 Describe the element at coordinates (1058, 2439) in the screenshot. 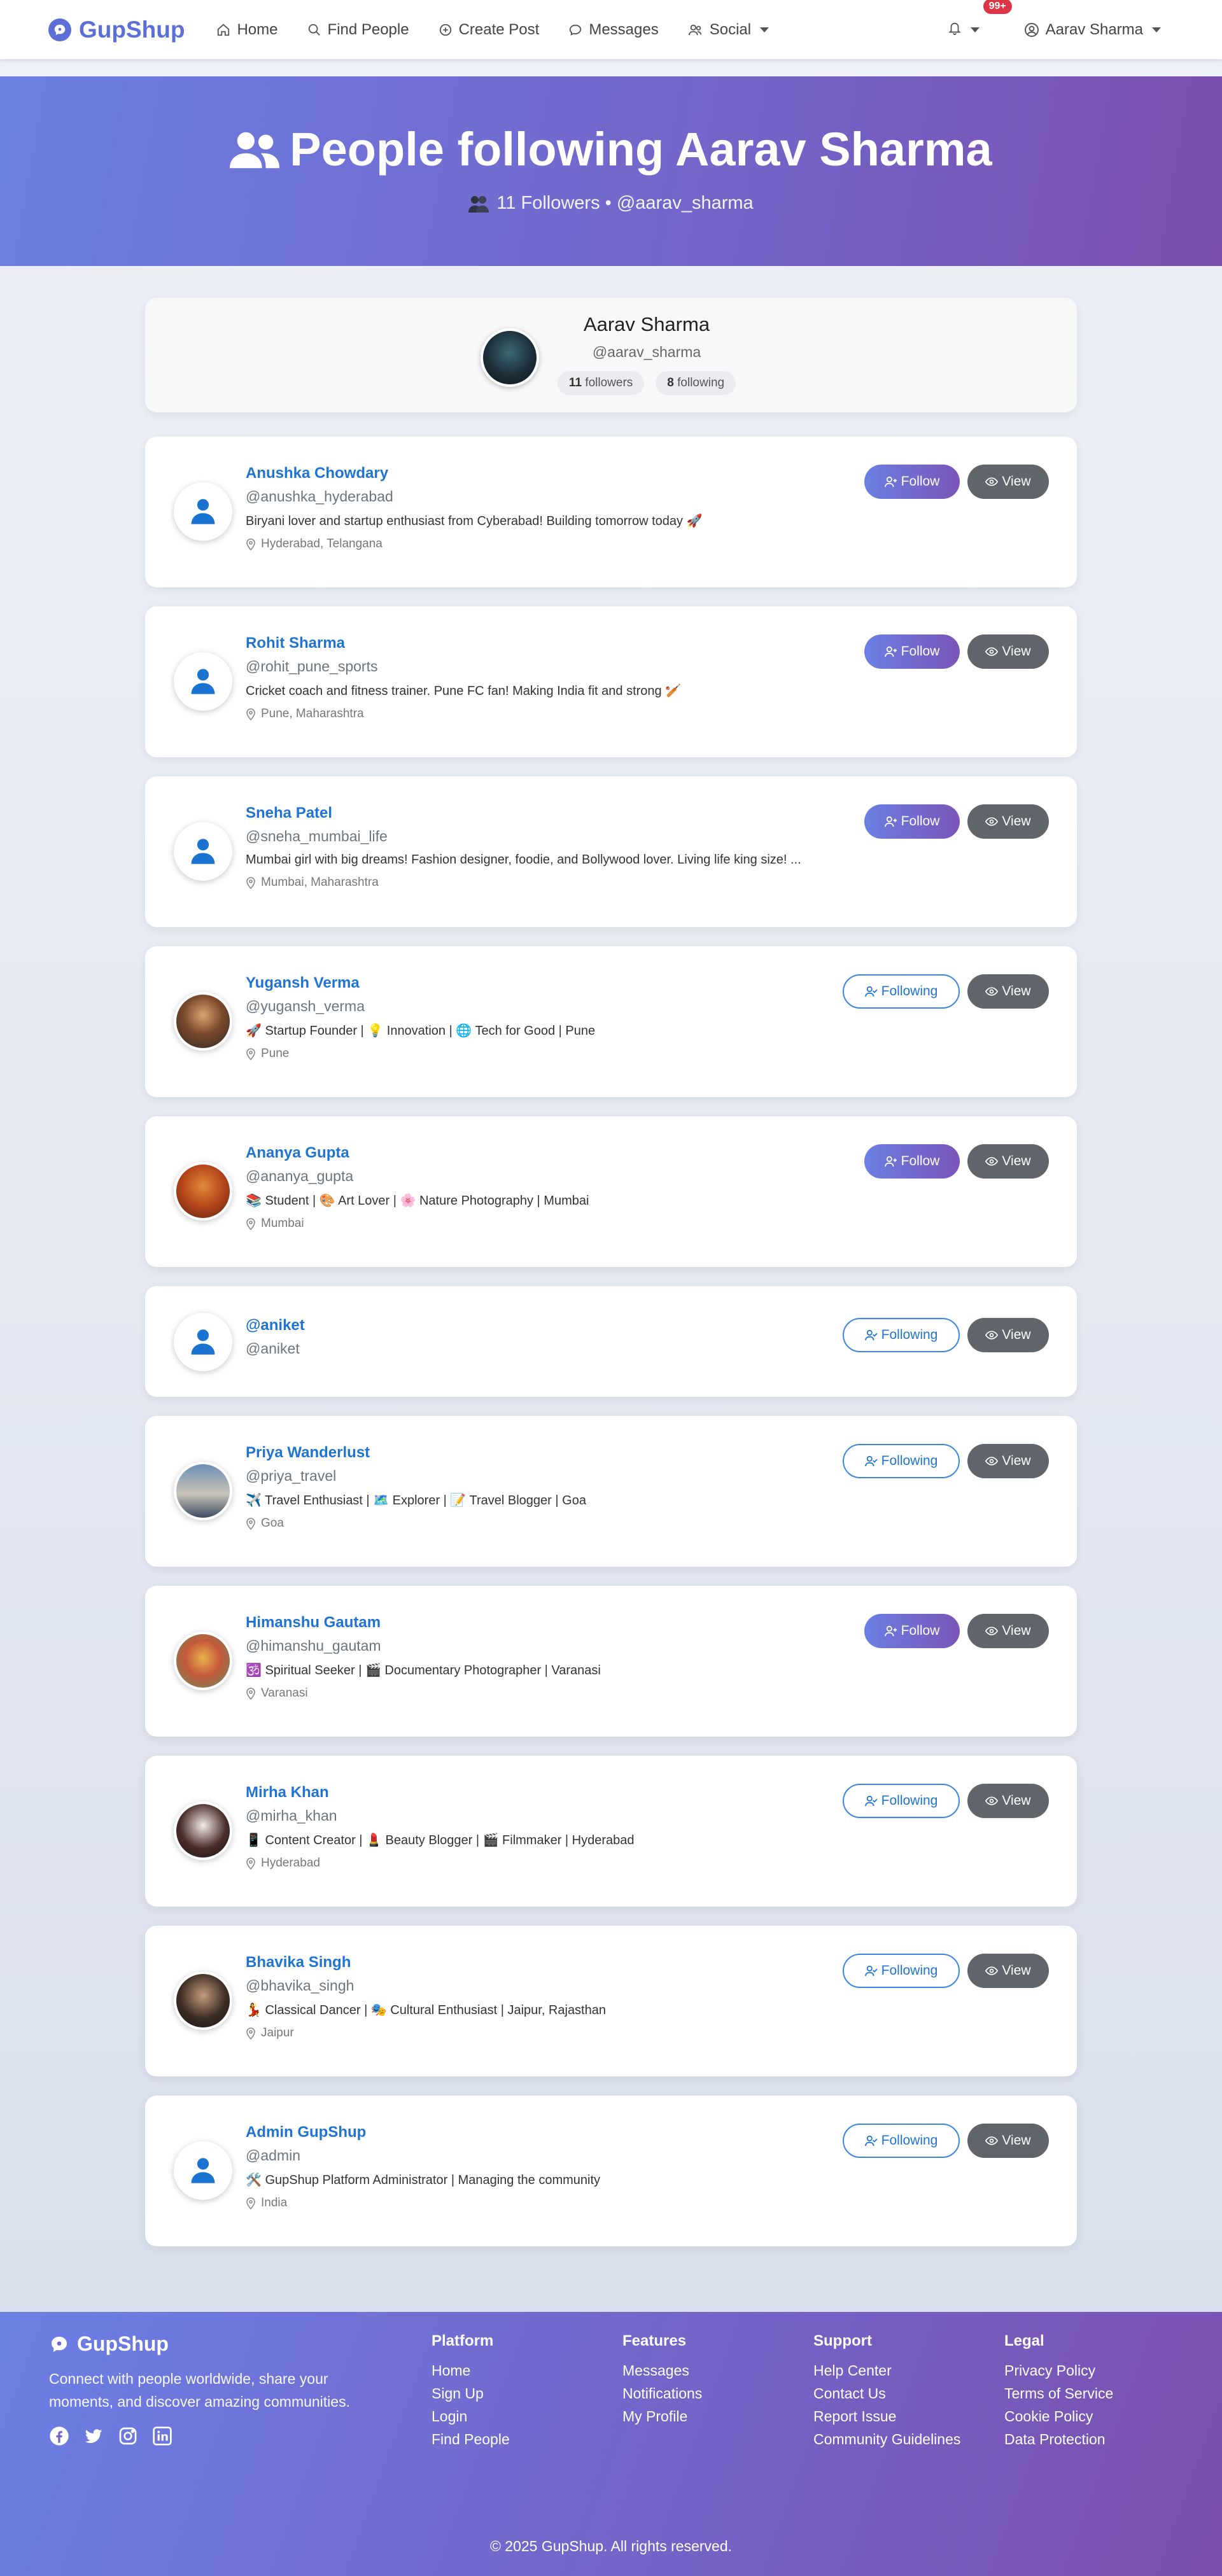

I see `footer-link-data-protection: Data Protection` at that location.